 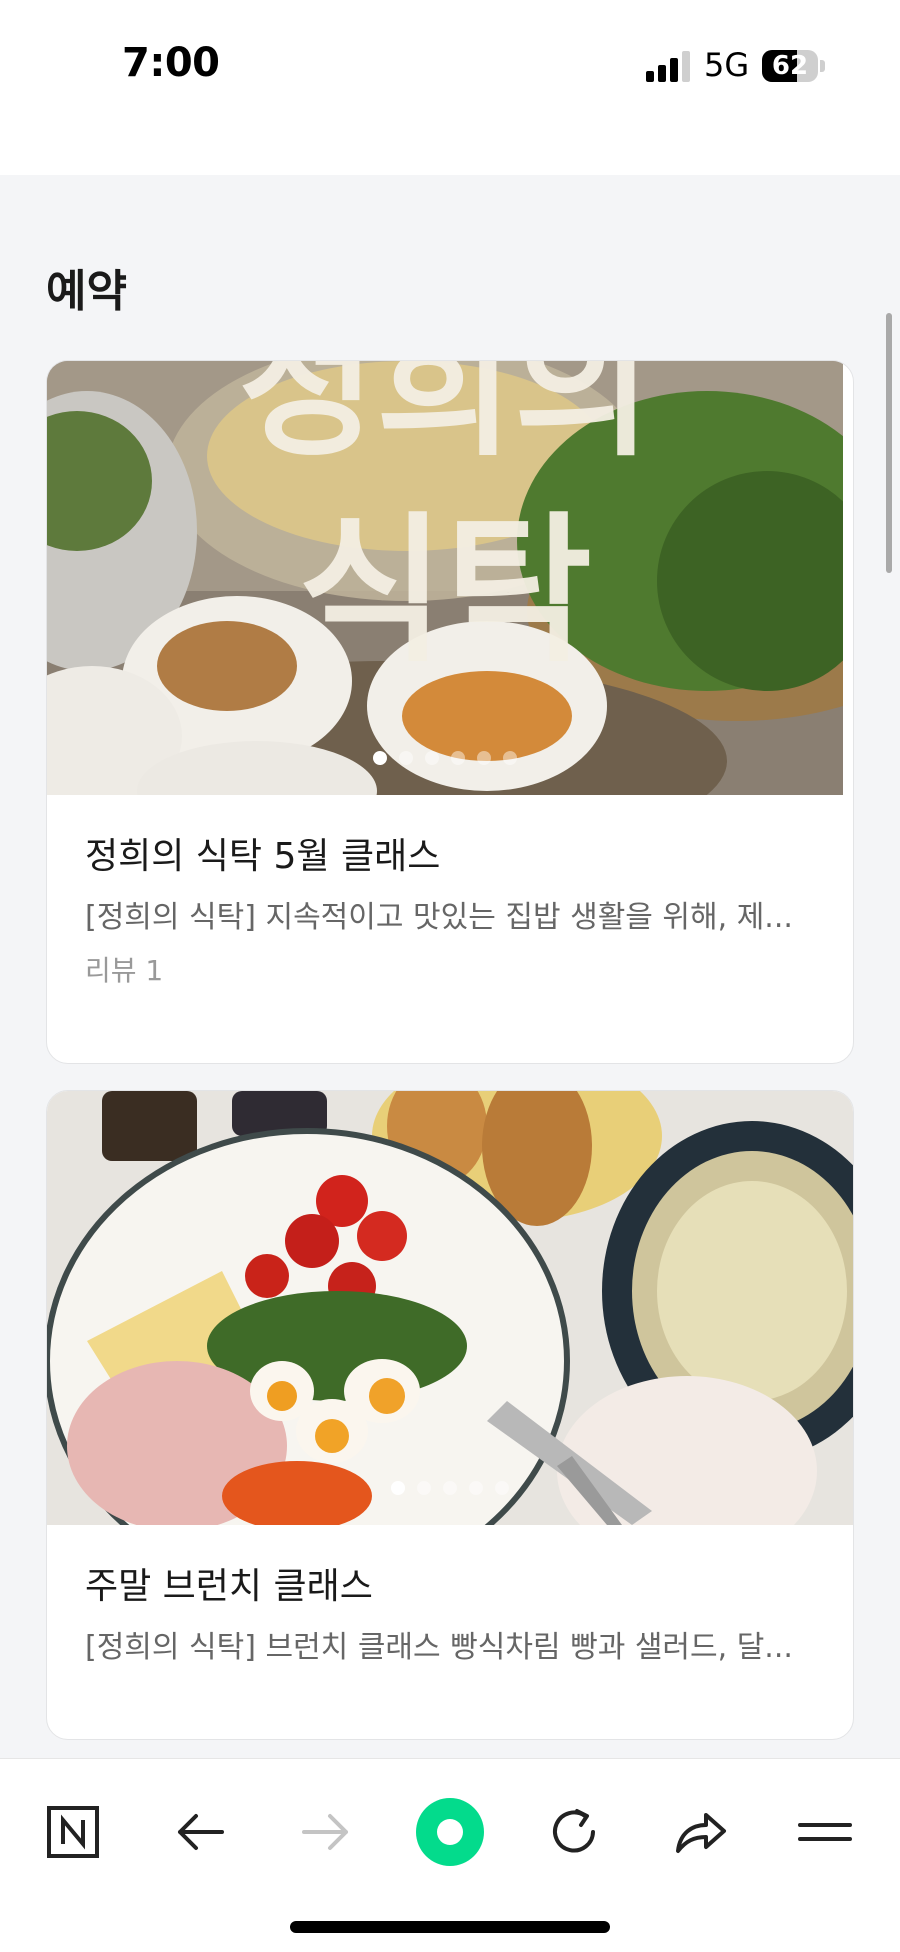 I want to click on share-icon, so click(x=700, y=1832).